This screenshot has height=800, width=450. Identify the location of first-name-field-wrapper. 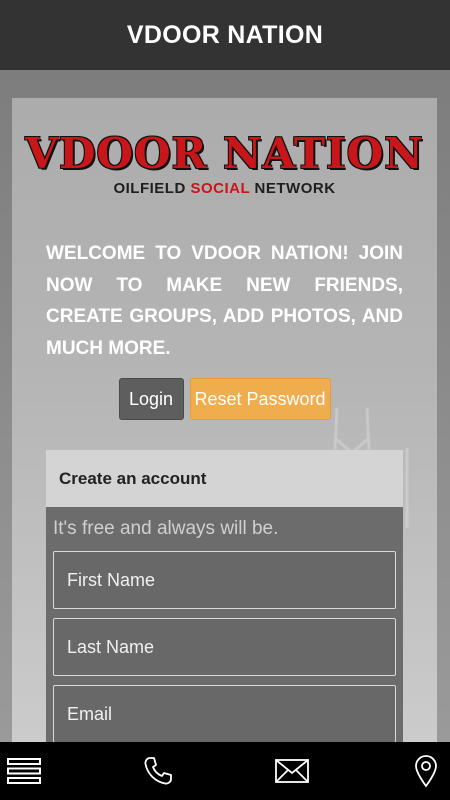
(224, 580).